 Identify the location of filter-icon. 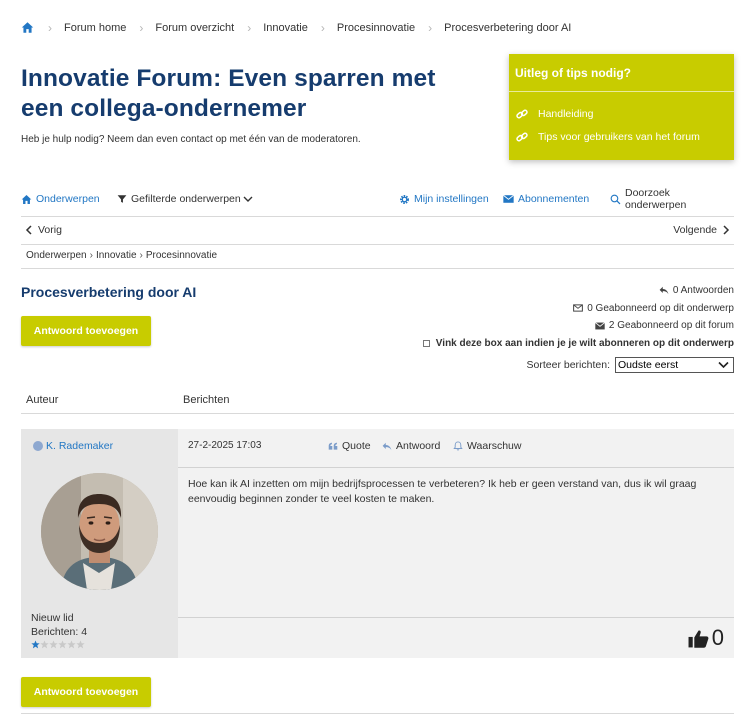
(122, 199).